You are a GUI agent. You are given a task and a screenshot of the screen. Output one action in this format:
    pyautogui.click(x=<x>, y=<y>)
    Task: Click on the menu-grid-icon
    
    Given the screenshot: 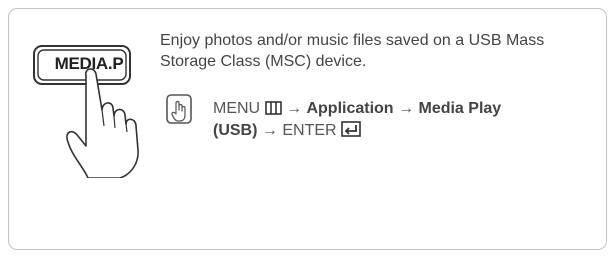 What is the action you would take?
    pyautogui.click(x=273, y=108)
    